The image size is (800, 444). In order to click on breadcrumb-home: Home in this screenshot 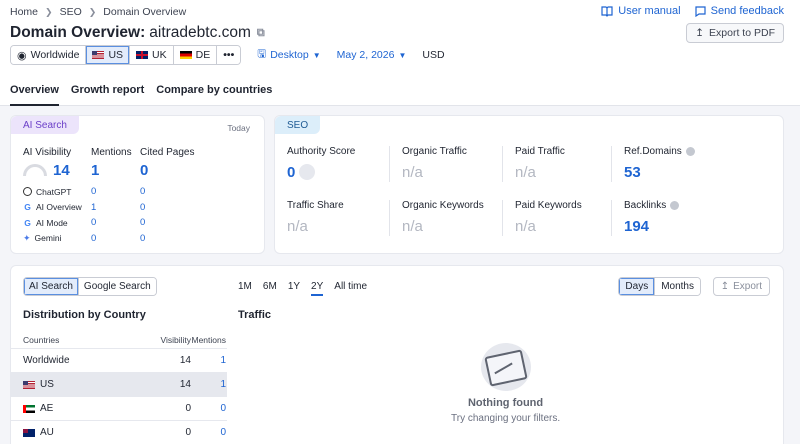, I will do `click(24, 12)`.